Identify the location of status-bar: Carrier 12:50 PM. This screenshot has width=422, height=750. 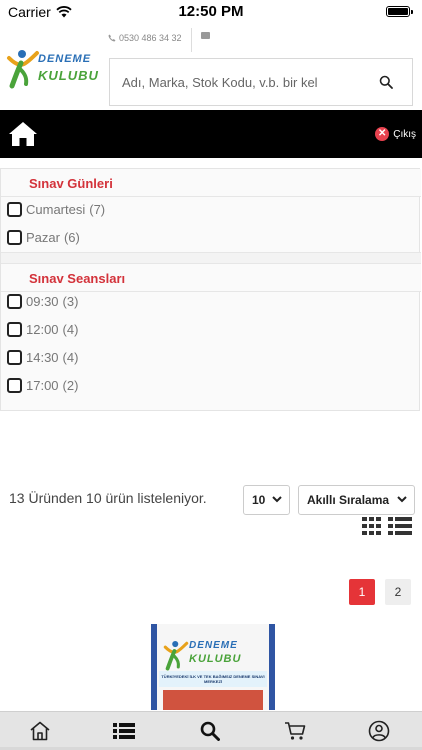
(211, 12).